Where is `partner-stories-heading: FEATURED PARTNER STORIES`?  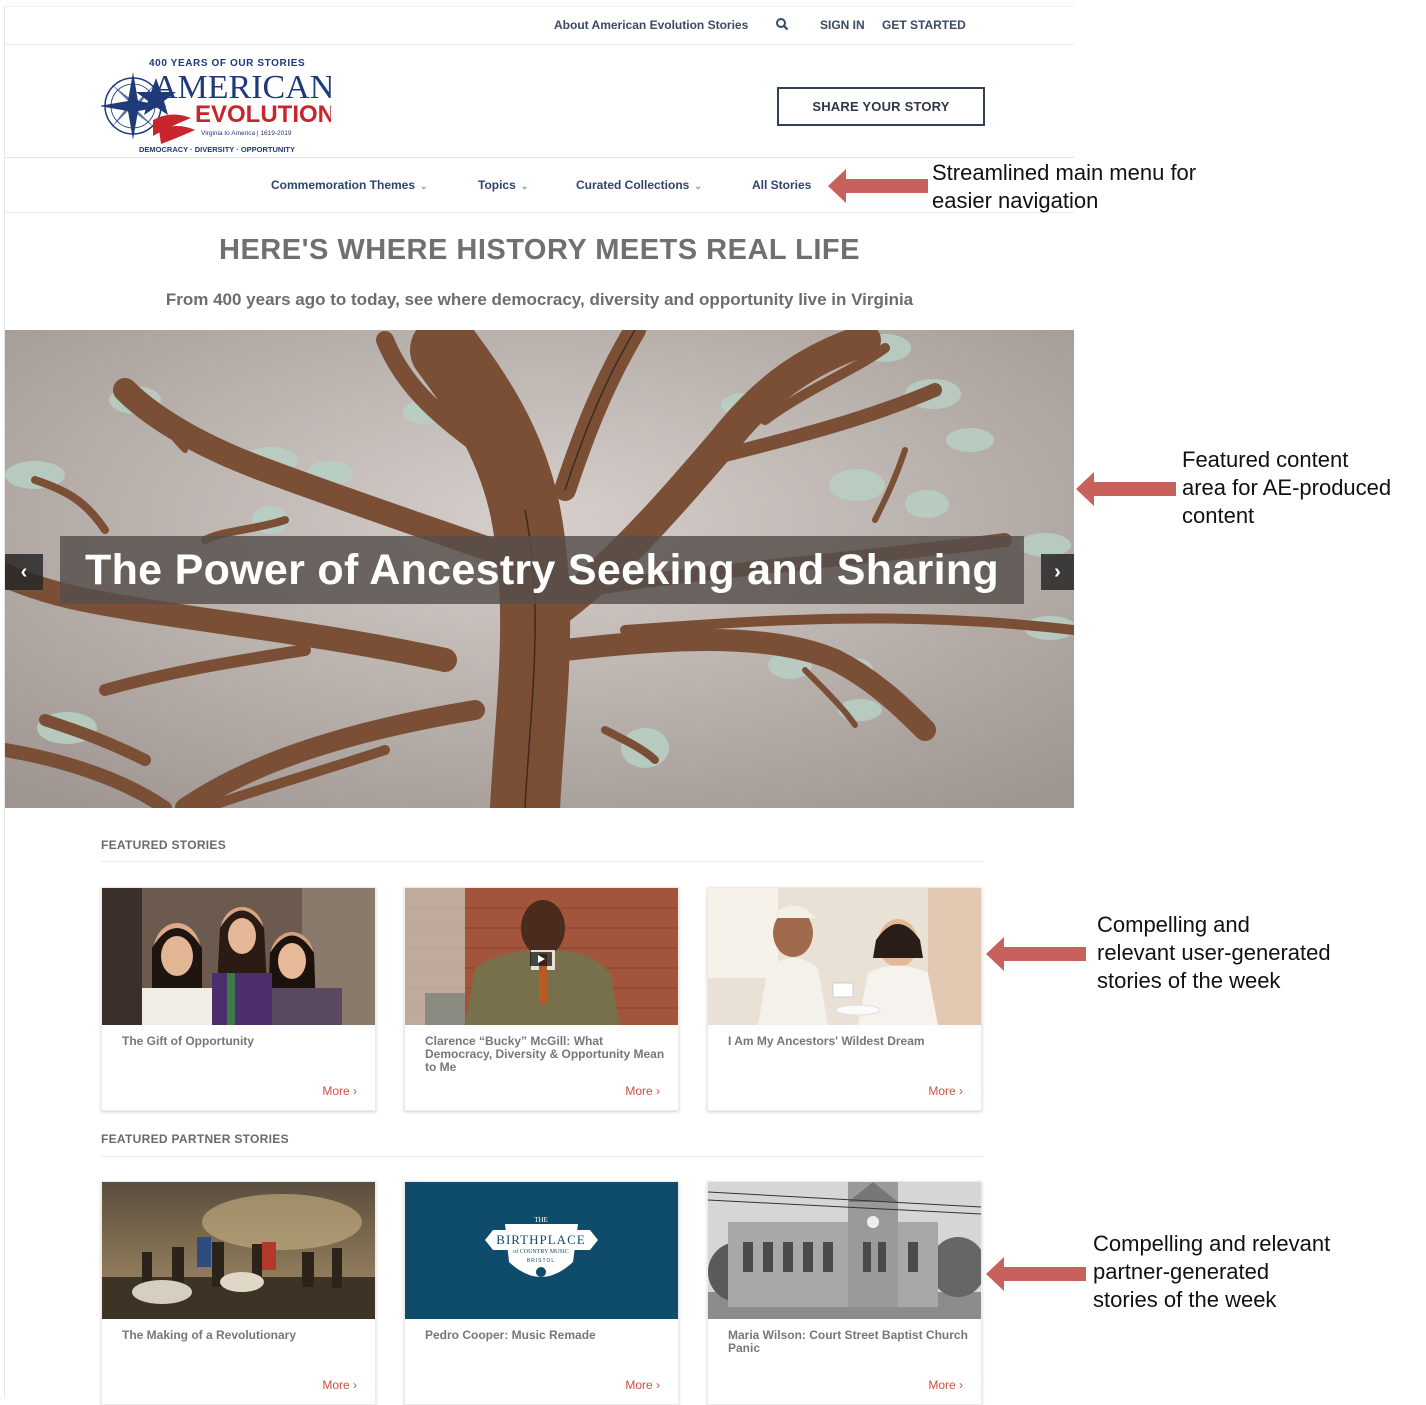
partner-stories-heading: FEATURED PARTNER STORIES is located at coordinates (195, 1139).